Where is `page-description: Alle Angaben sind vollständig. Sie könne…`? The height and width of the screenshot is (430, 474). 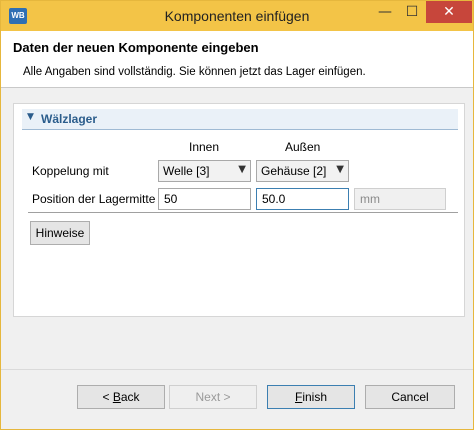
page-description: Alle Angaben sind vollständig. Sie könne… is located at coordinates (194, 72).